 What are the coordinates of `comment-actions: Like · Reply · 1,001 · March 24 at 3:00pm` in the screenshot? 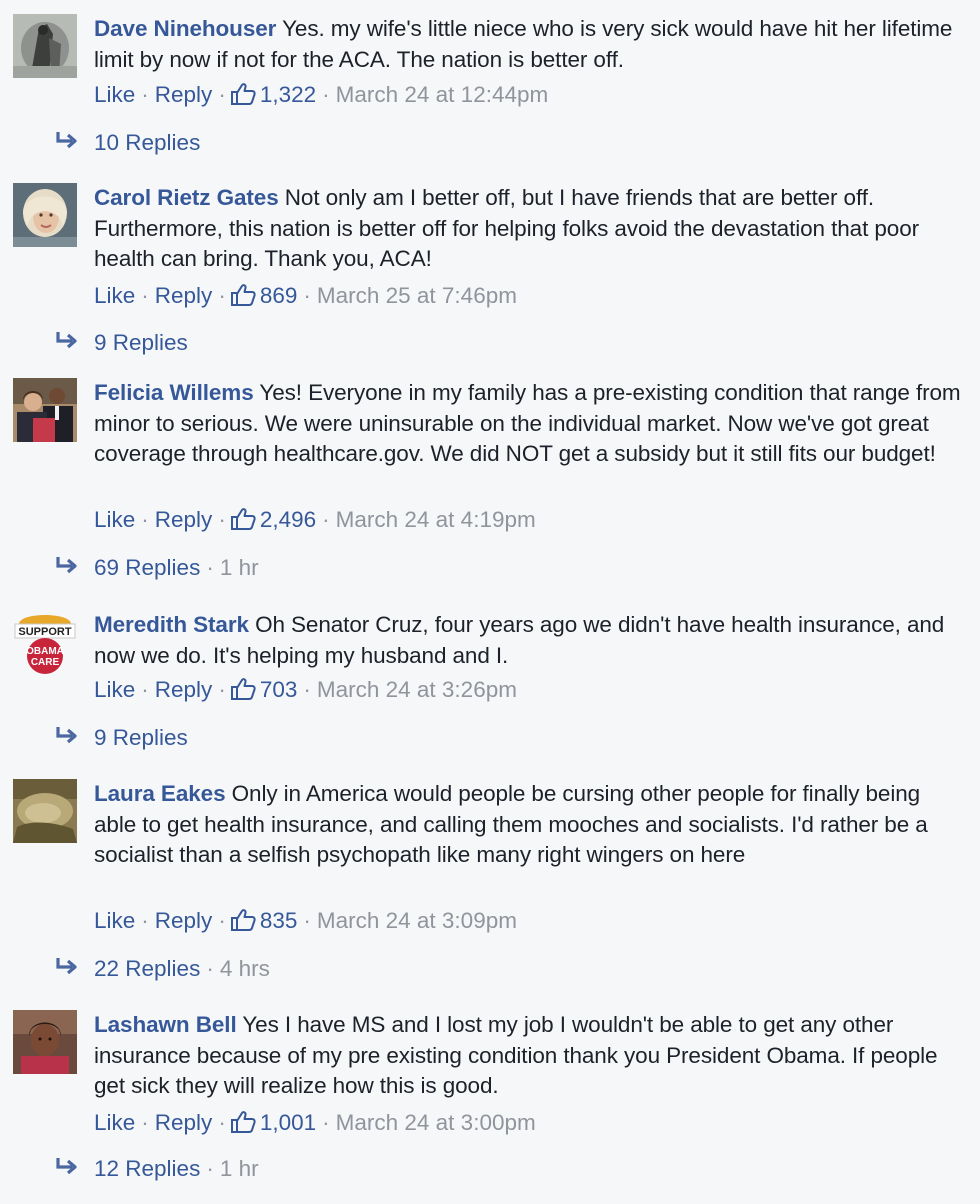 It's located at (315, 1123).